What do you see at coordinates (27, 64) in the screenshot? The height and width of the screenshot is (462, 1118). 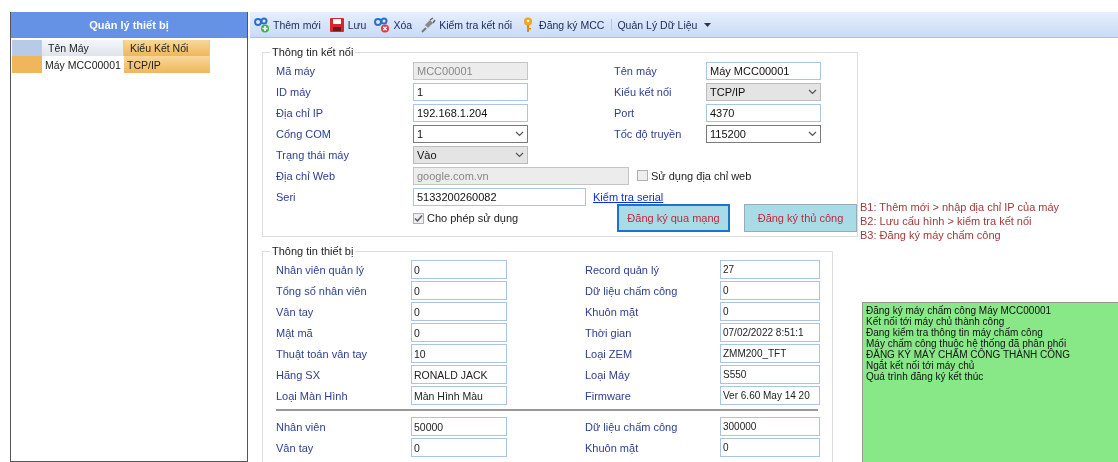 I see `row-indicator` at bounding box center [27, 64].